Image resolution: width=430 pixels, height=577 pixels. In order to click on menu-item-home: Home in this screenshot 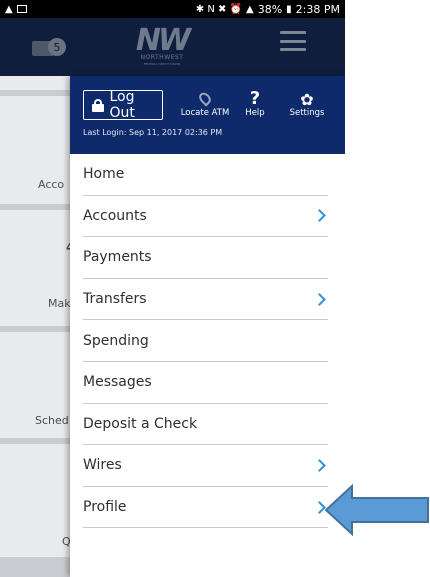, I will do `click(205, 175)`.